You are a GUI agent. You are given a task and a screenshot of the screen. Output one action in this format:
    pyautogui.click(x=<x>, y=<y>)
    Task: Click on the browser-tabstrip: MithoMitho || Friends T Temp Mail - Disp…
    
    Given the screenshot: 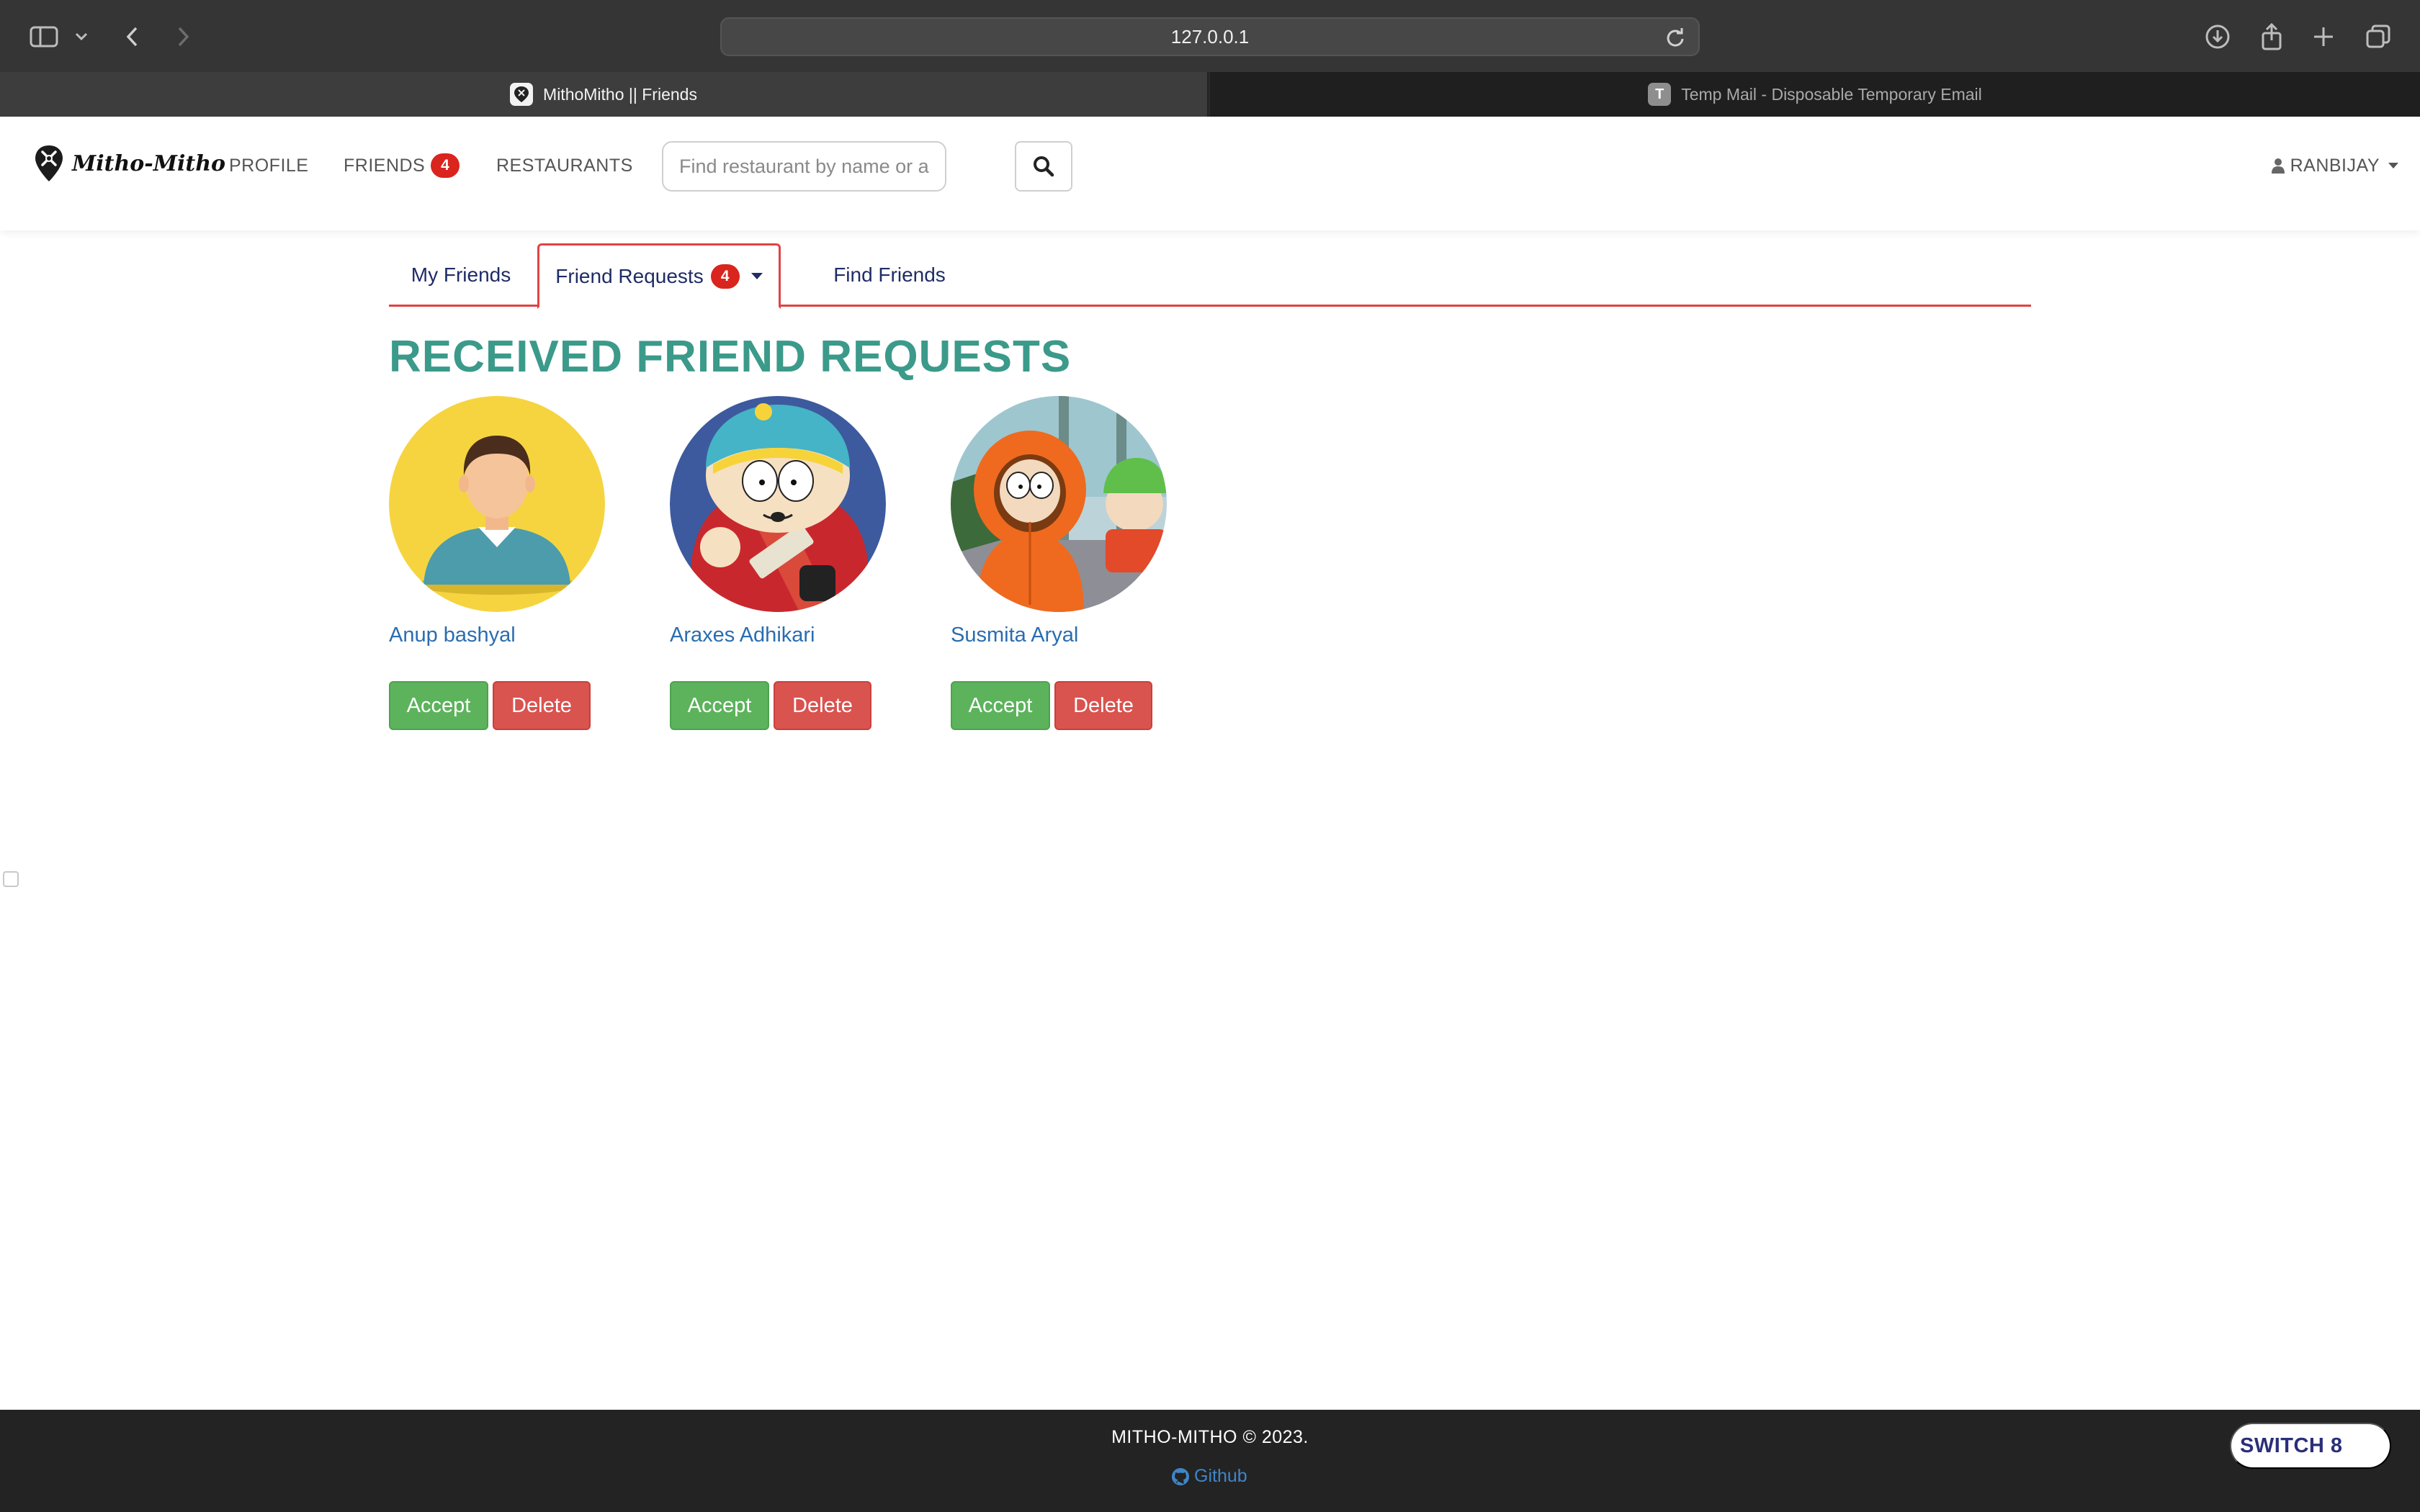 What is the action you would take?
    pyautogui.click(x=1210, y=94)
    